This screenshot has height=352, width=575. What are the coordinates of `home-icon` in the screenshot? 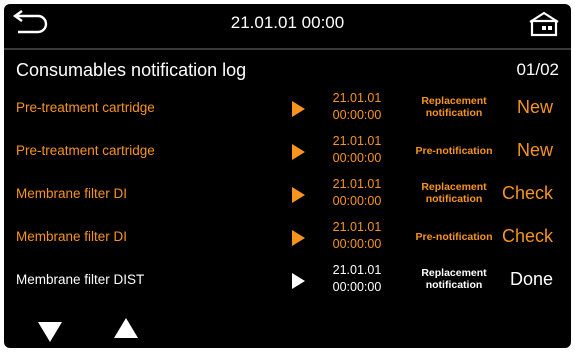 It's located at (544, 24).